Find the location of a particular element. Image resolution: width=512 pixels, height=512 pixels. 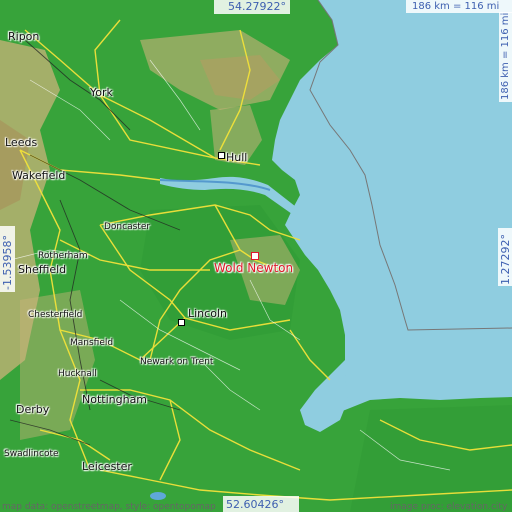

city-label-york: York is located at coordinates (101, 92).